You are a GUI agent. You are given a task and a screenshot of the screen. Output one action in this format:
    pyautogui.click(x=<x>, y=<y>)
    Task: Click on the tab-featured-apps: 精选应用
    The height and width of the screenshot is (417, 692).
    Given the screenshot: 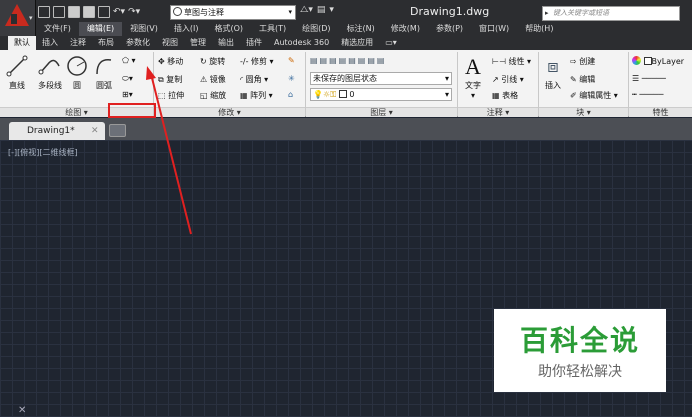 What is the action you would take?
    pyautogui.click(x=357, y=43)
    